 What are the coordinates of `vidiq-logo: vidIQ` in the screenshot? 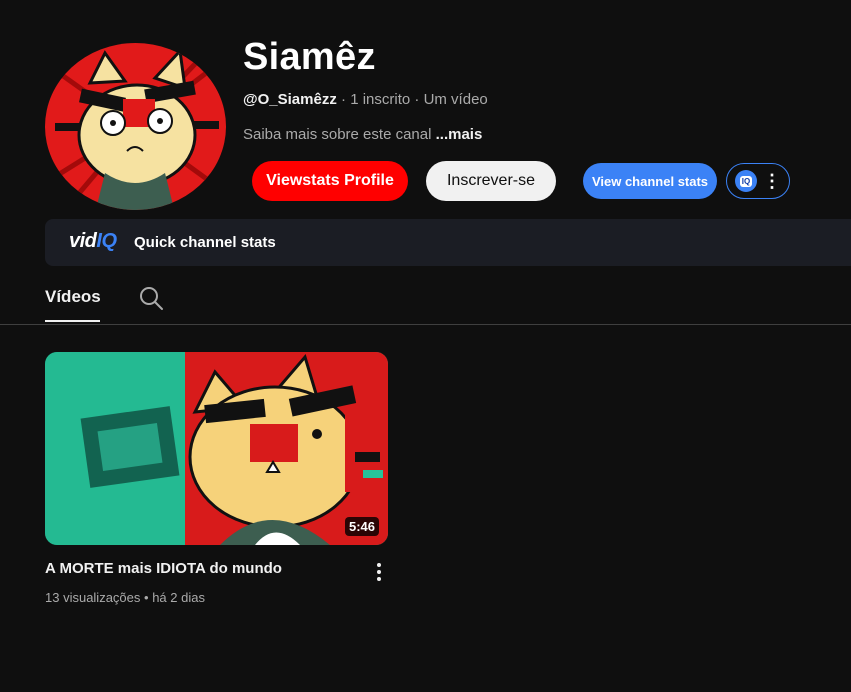 It's located at (93, 241).